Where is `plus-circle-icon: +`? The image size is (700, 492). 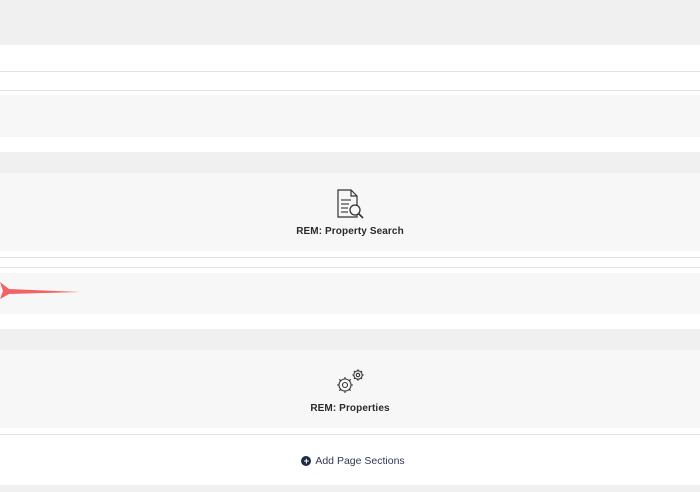 plus-circle-icon: + is located at coordinates (306, 460).